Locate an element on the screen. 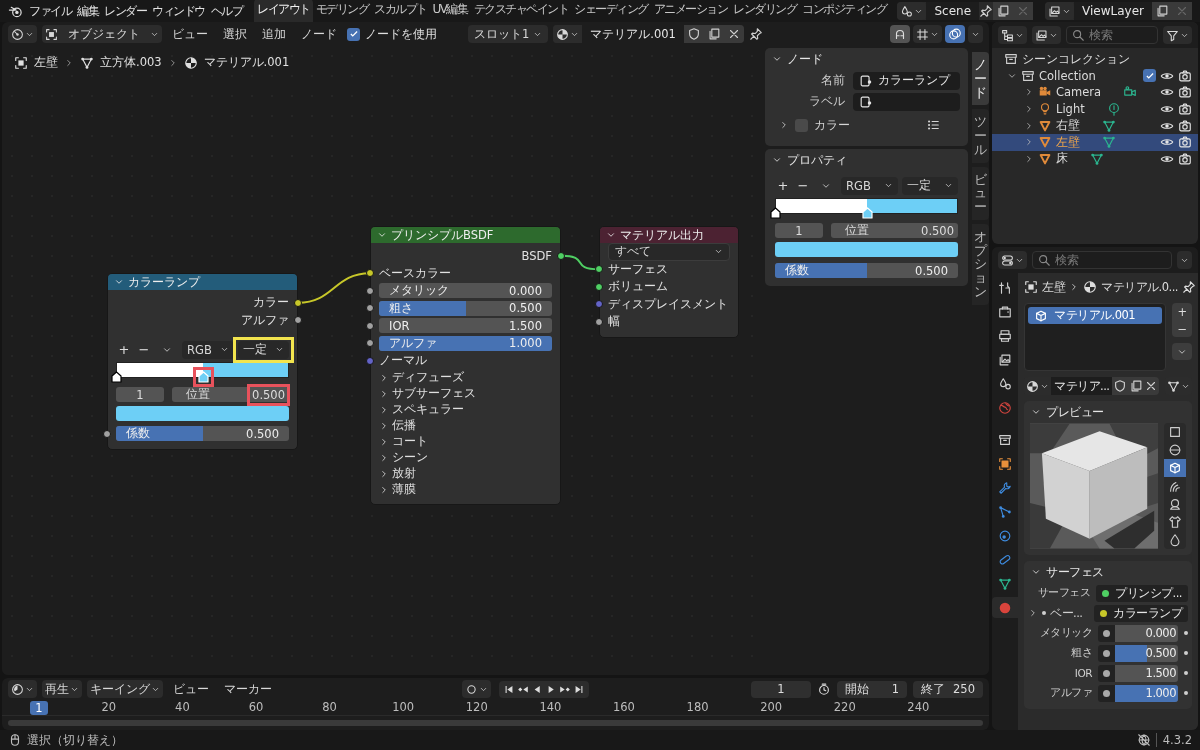 The width and height of the screenshot is (1200, 750). workspace-tab: レイアウト is located at coordinates (283, 11).